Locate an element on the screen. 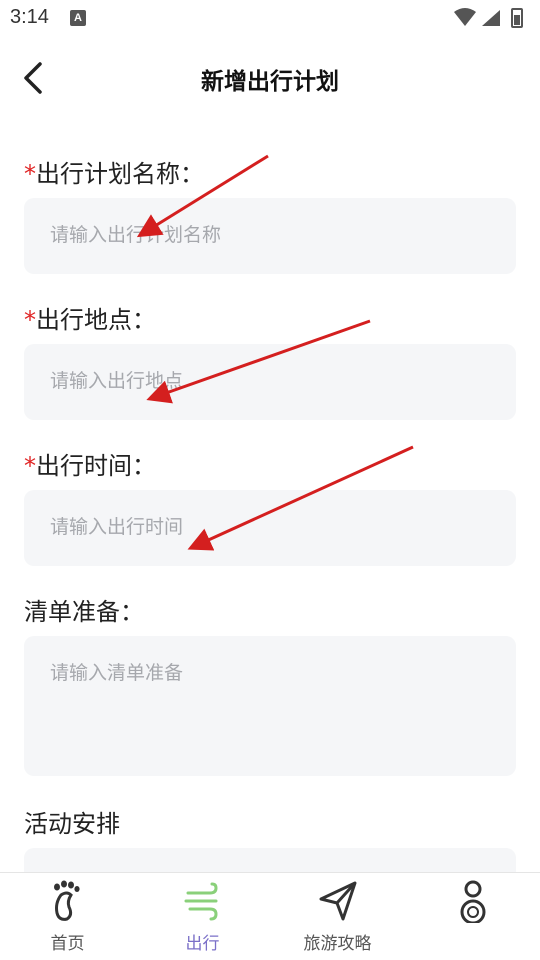 The height and width of the screenshot is (960, 540). plan-name-input: 请输入出行计划名称 is located at coordinates (270, 236).